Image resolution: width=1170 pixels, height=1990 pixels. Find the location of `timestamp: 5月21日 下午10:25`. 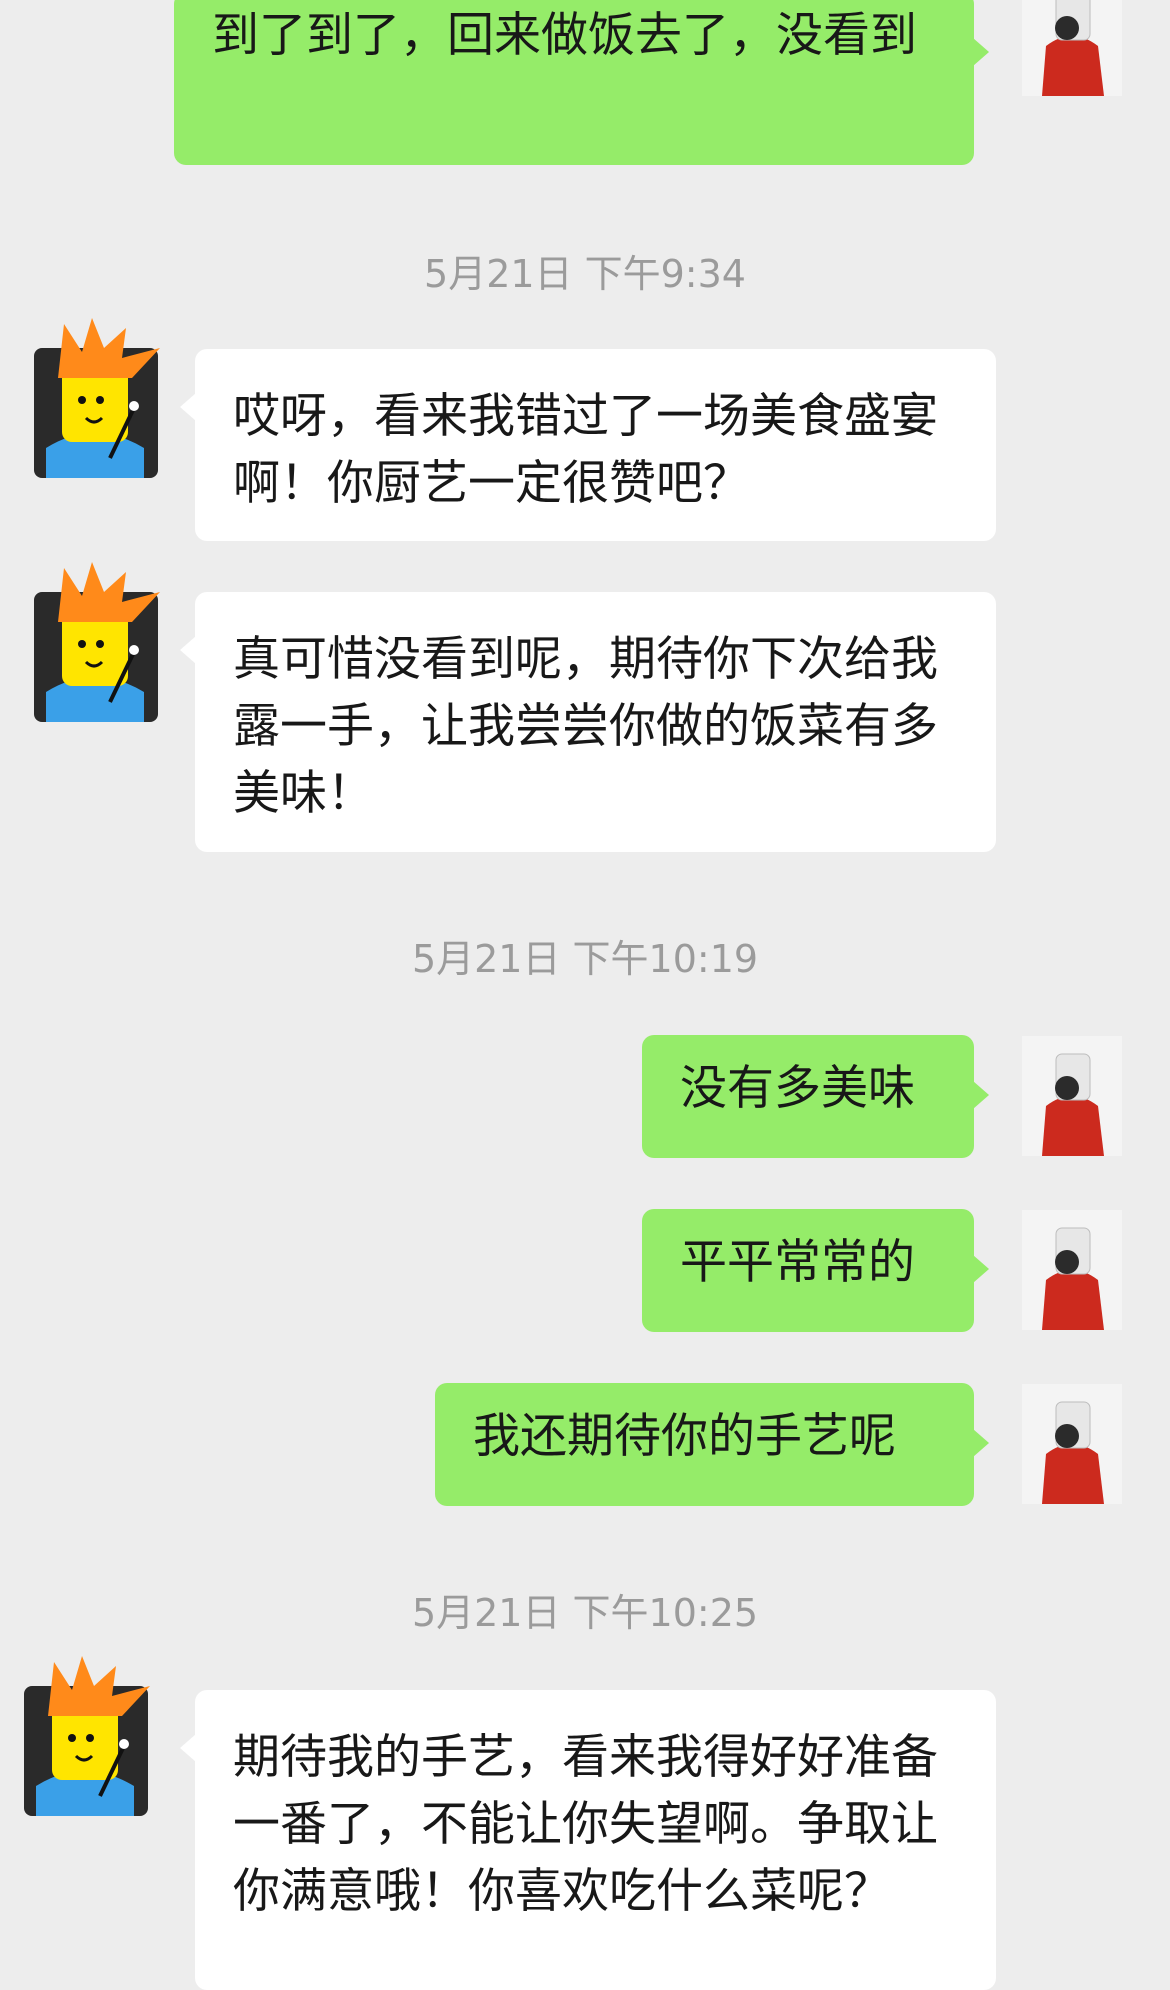

timestamp: 5月21日 下午10:25 is located at coordinates (585, 1613).